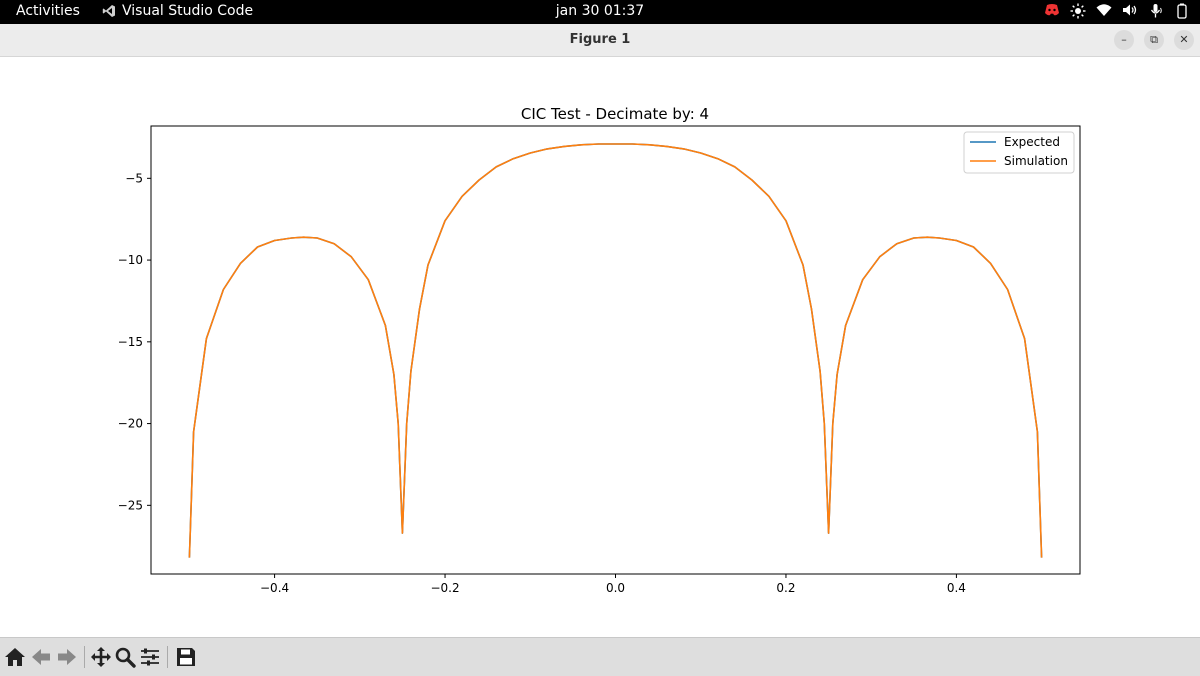 Image resolution: width=1200 pixels, height=676 pixels. I want to click on x-tick-label: 0.0, so click(615, 588).